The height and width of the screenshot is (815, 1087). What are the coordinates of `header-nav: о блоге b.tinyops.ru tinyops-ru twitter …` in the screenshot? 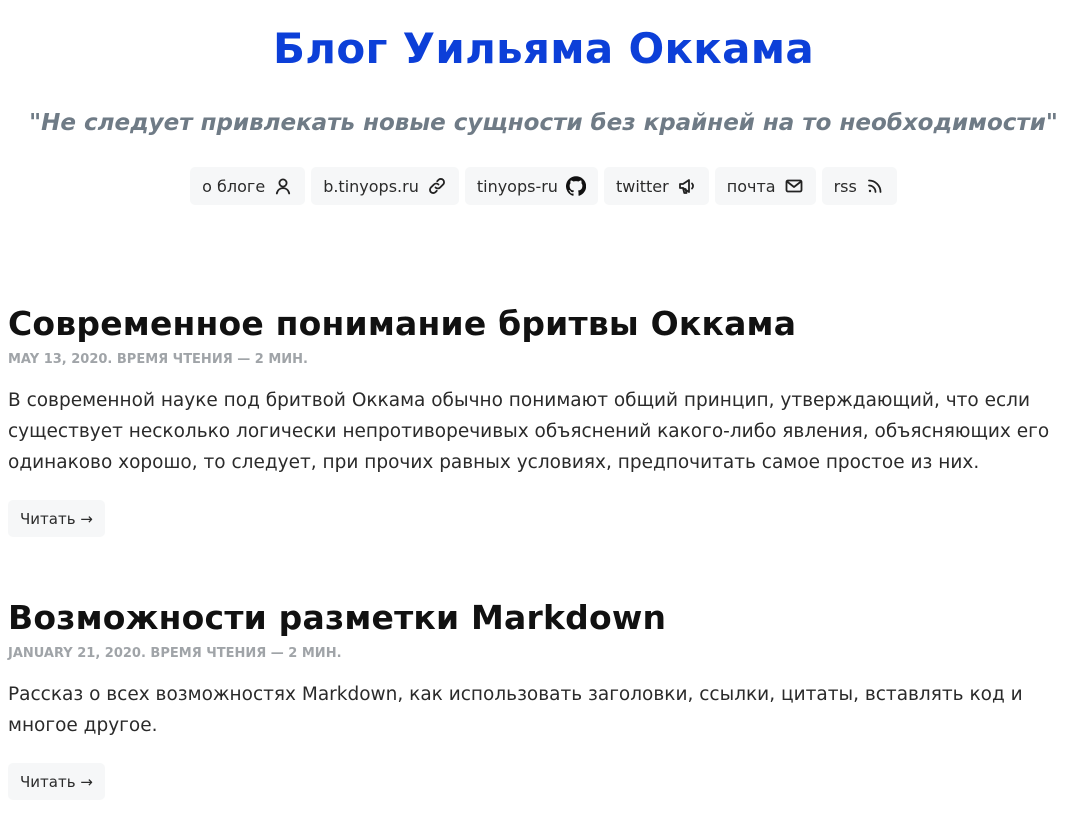 It's located at (543, 186).